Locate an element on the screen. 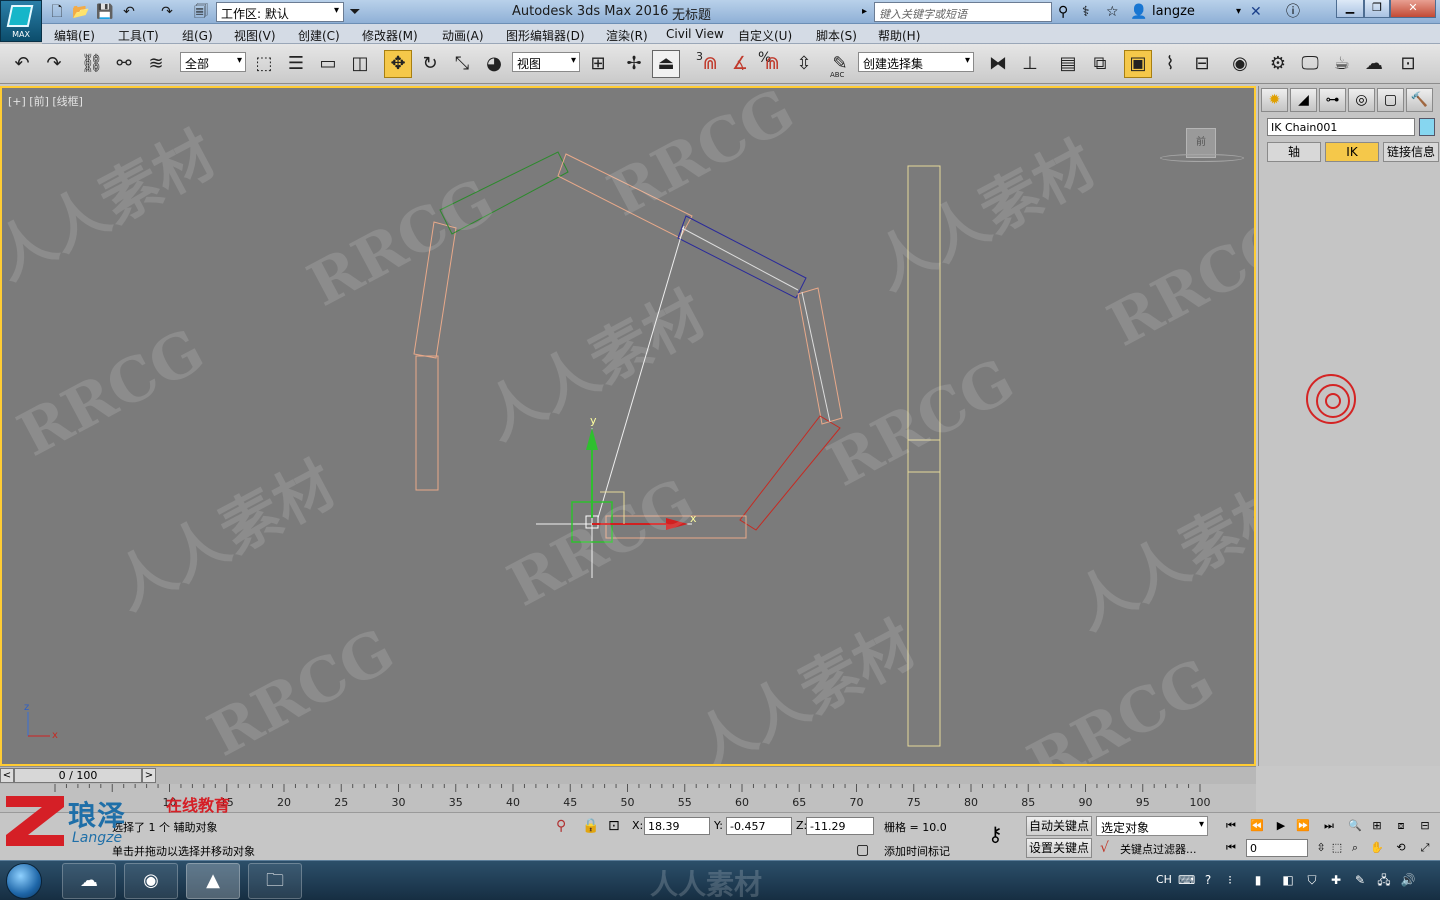 The image size is (1440, 900). restore-button: ❐ is located at coordinates (1377, 9).